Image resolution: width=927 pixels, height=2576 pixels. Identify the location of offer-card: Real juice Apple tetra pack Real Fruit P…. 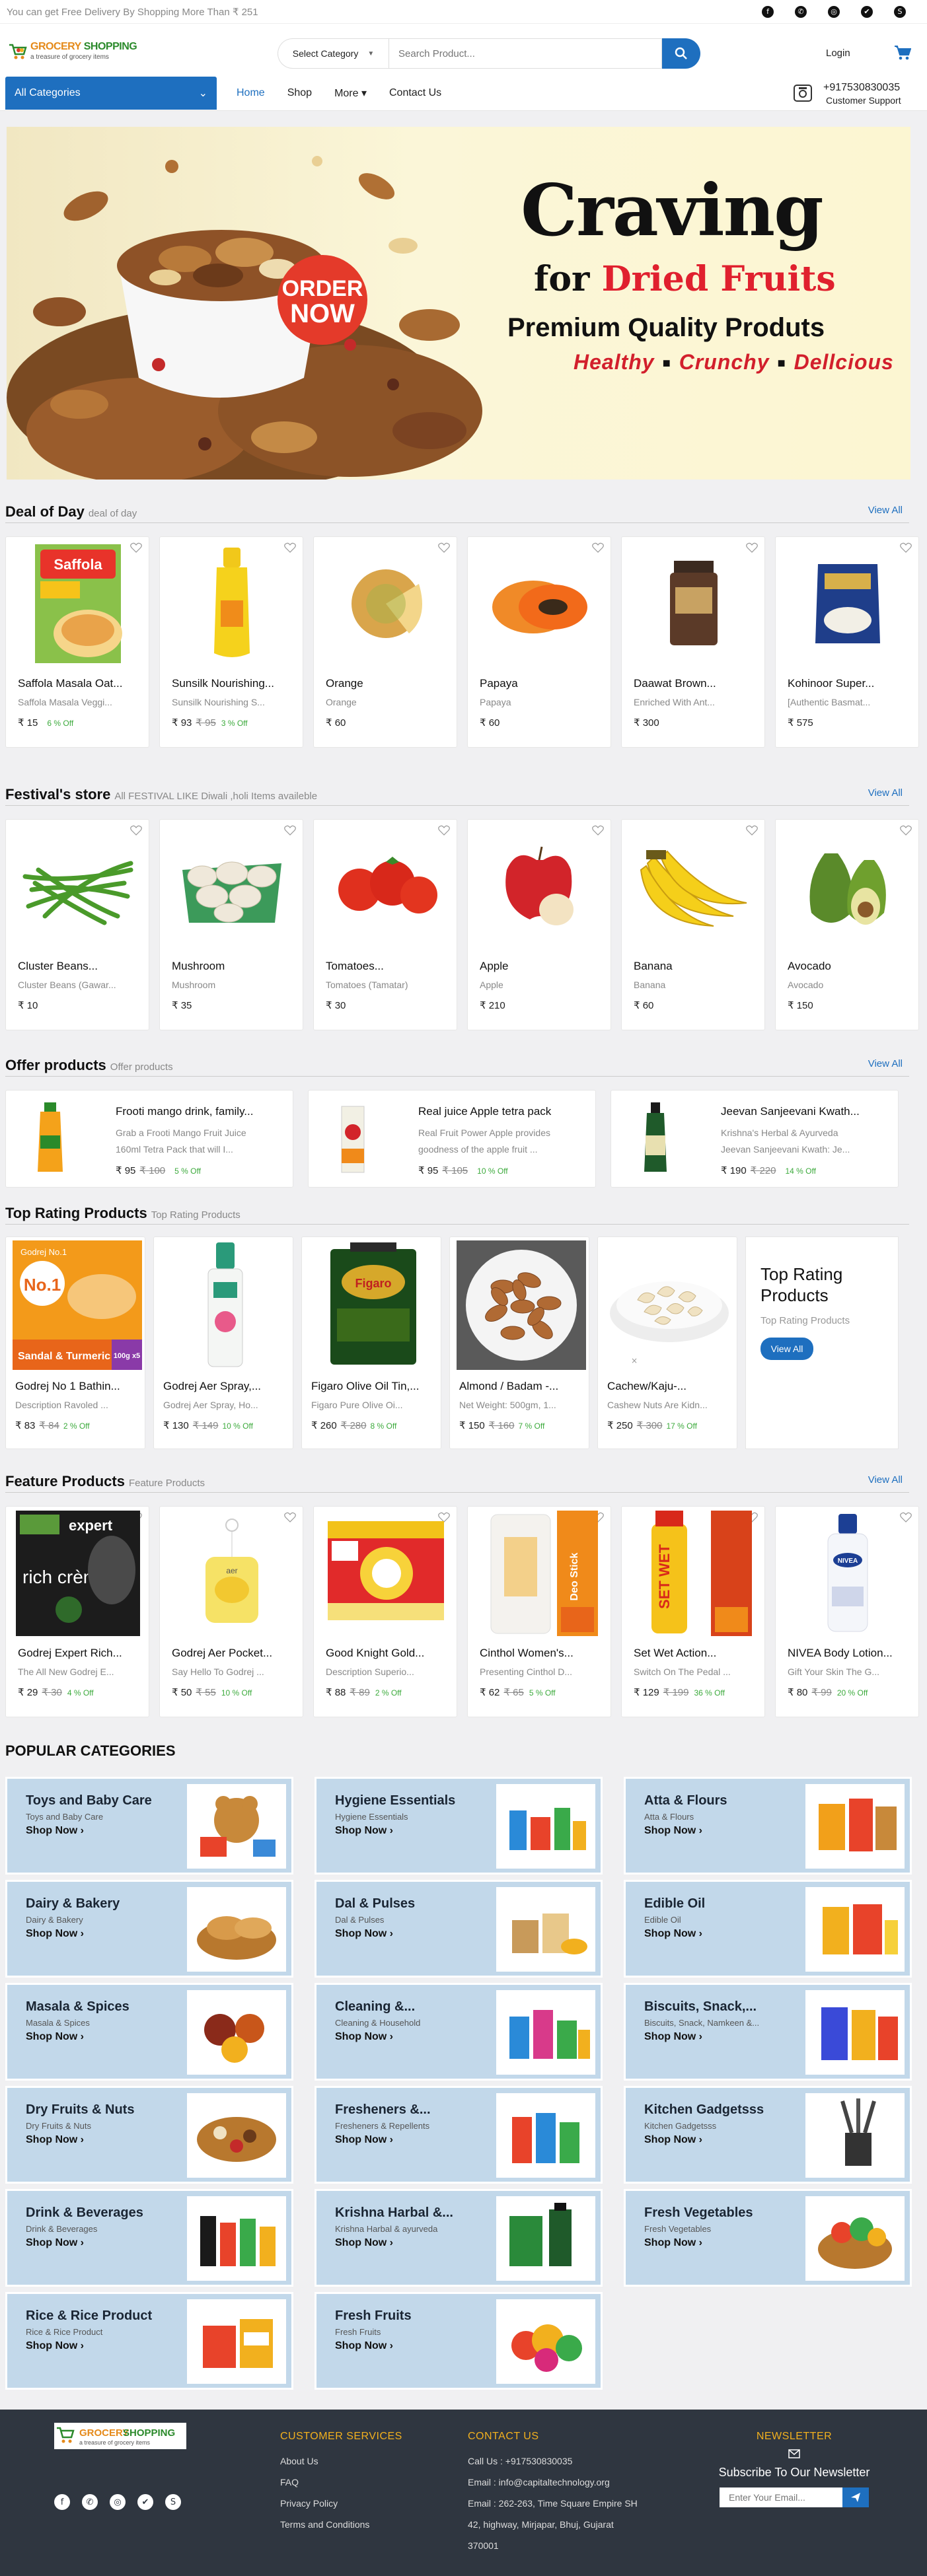
(452, 1139).